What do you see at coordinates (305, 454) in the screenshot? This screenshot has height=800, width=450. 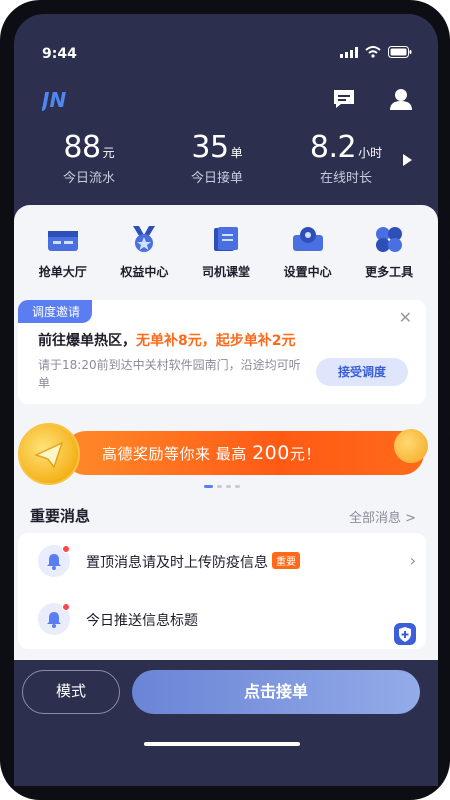 I see `banner-text-suffix: 元！` at bounding box center [305, 454].